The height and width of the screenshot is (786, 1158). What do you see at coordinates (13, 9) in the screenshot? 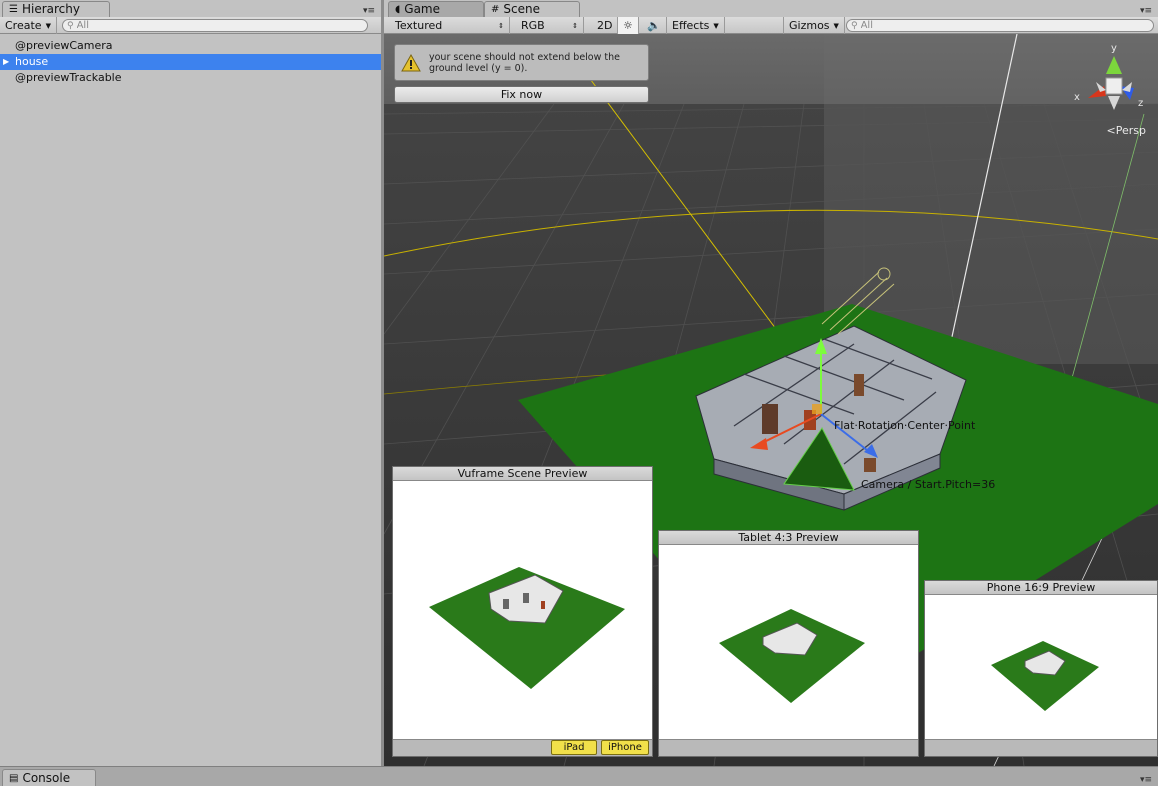
I see `list-icon: ☰` at bounding box center [13, 9].